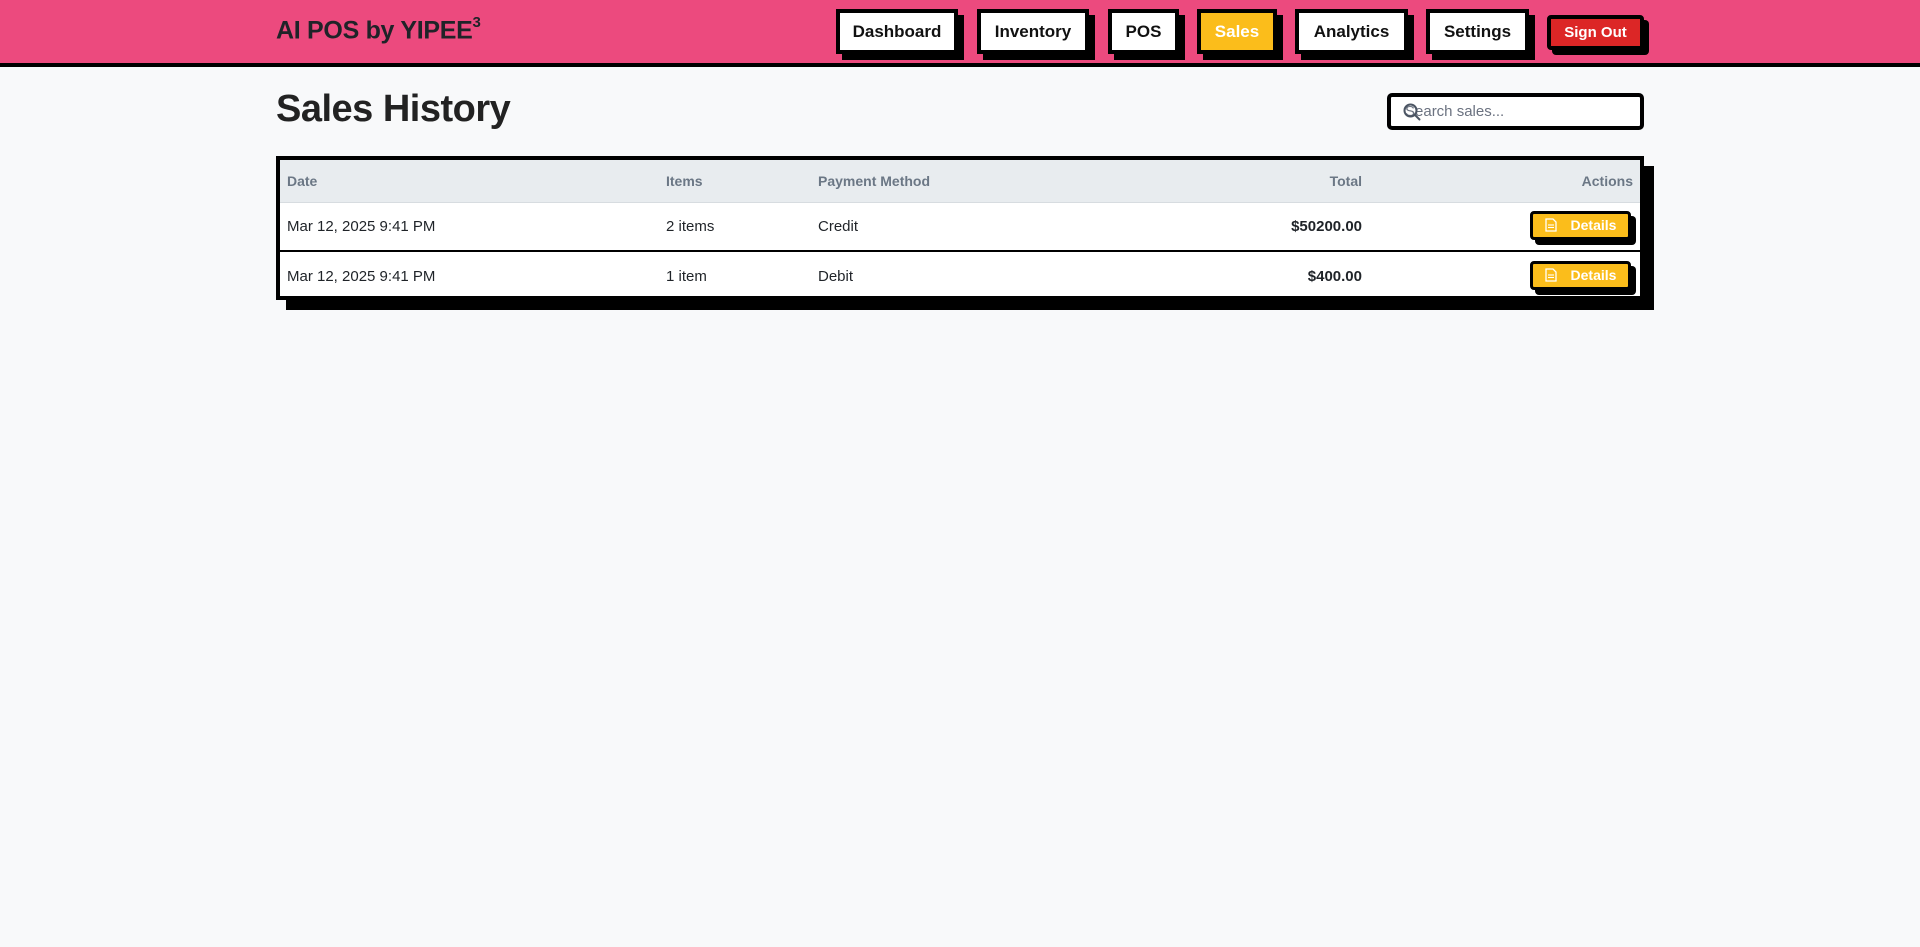 The width and height of the screenshot is (1920, 947). What do you see at coordinates (1501, 181) in the screenshot?
I see `header-actions: Actions` at bounding box center [1501, 181].